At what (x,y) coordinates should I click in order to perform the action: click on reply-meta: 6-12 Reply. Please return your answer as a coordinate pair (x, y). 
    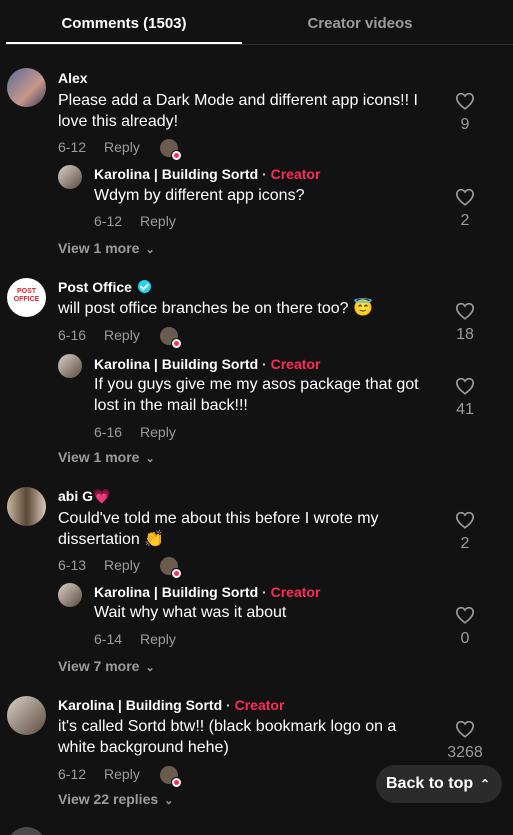
    Looking at the image, I should click on (135, 221).